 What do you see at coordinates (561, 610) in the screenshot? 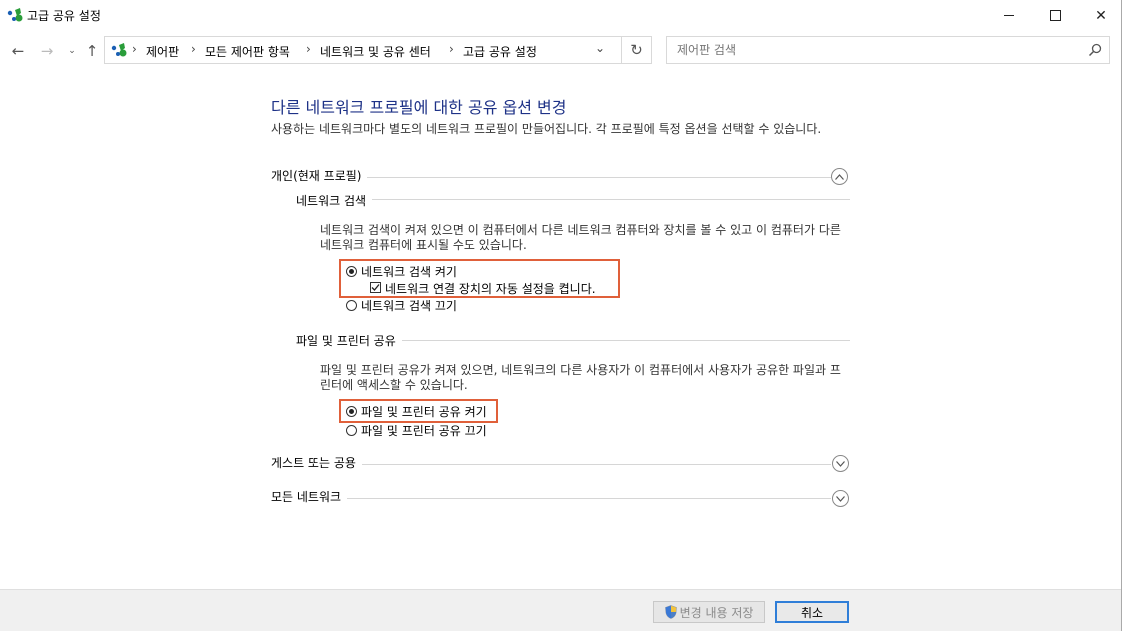
I see `footer-bar` at bounding box center [561, 610].